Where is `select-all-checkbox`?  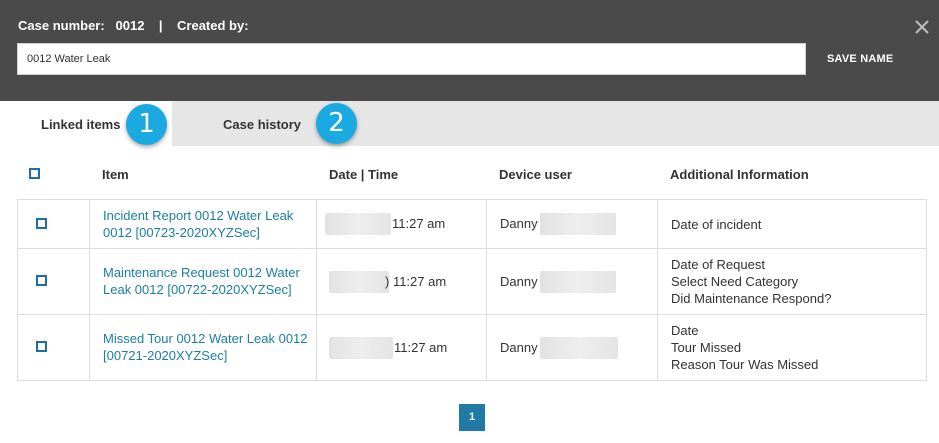
select-all-checkbox is located at coordinates (34, 173).